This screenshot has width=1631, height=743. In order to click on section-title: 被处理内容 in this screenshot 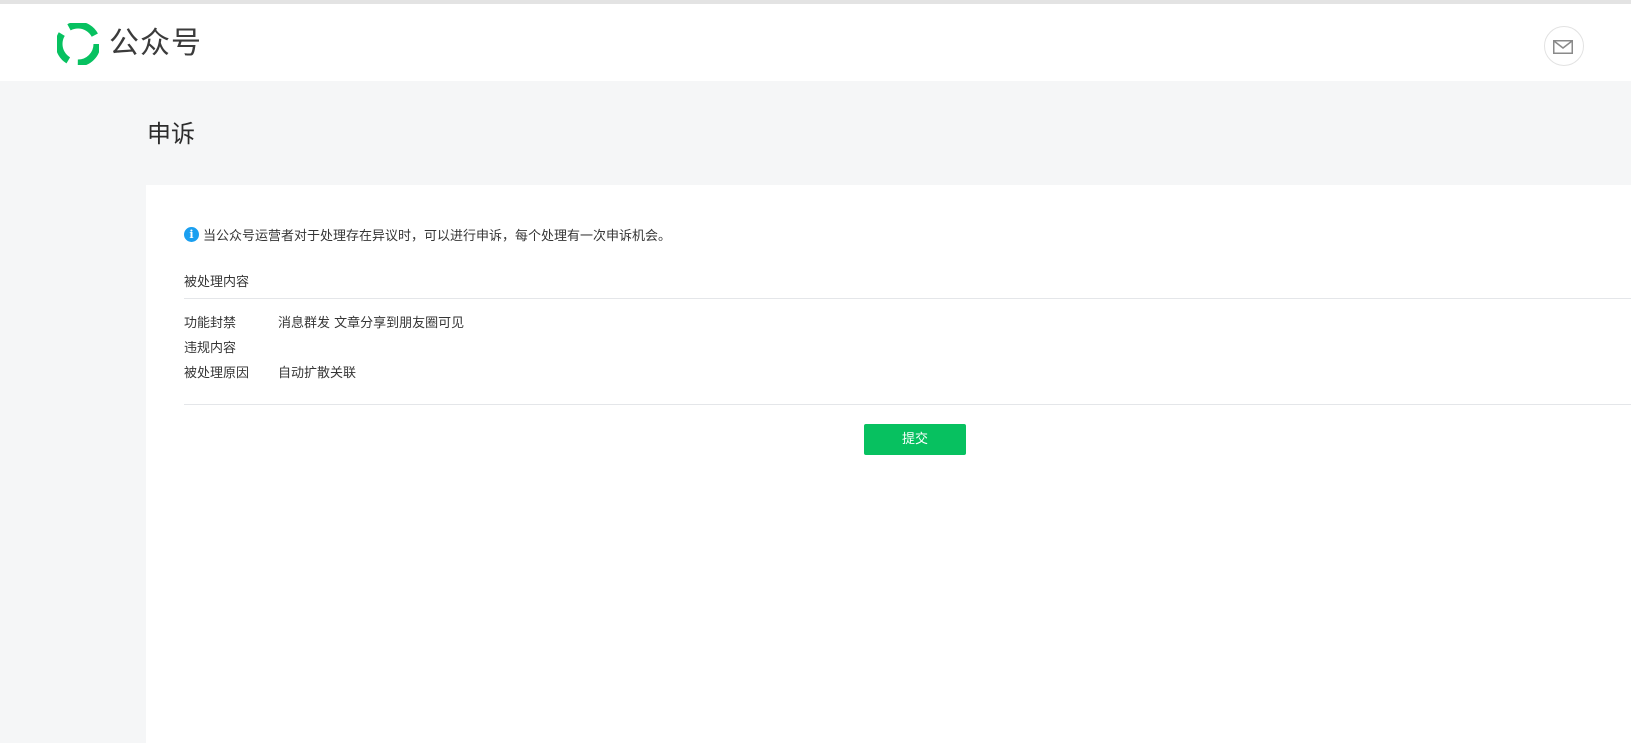, I will do `click(217, 282)`.